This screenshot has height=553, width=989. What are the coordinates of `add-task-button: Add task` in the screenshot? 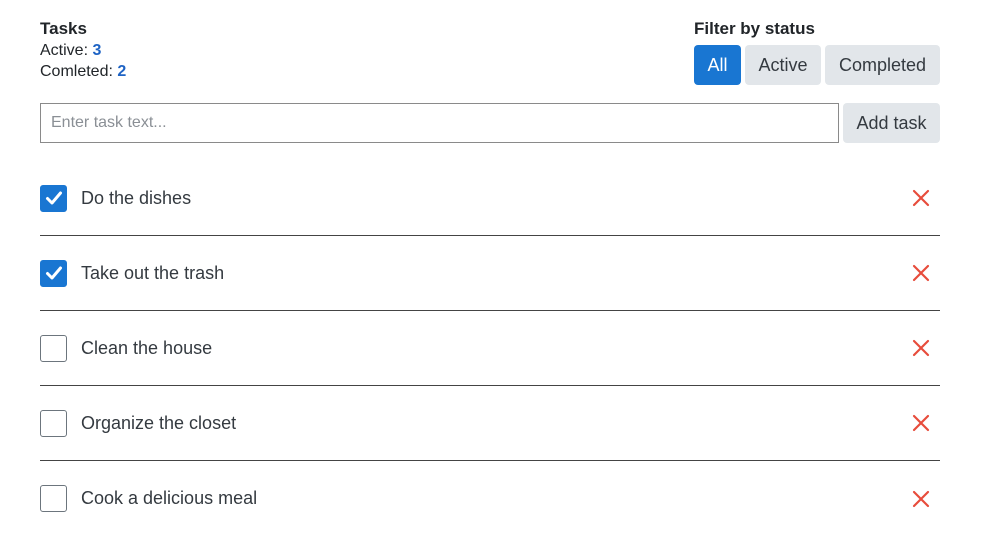 It's located at (891, 123).